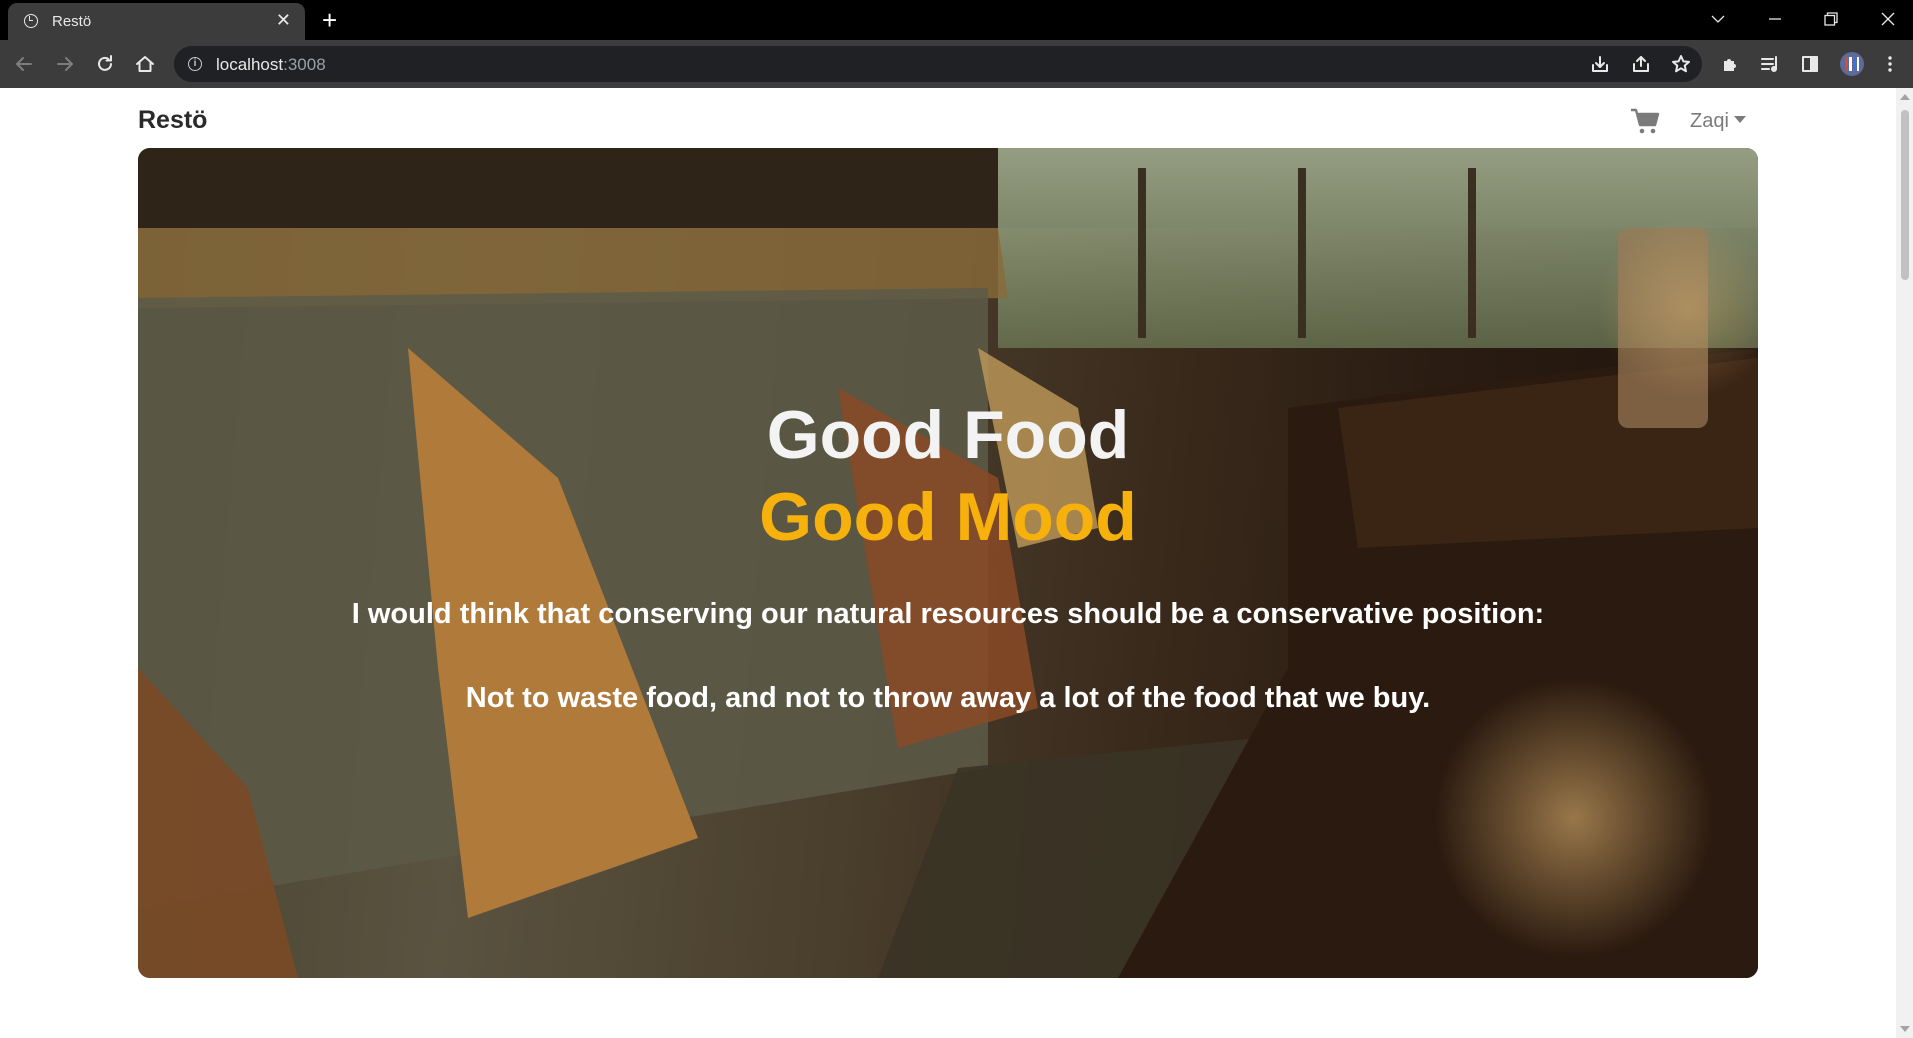  Describe the element at coordinates (1681, 64) in the screenshot. I see `star-icon` at that location.